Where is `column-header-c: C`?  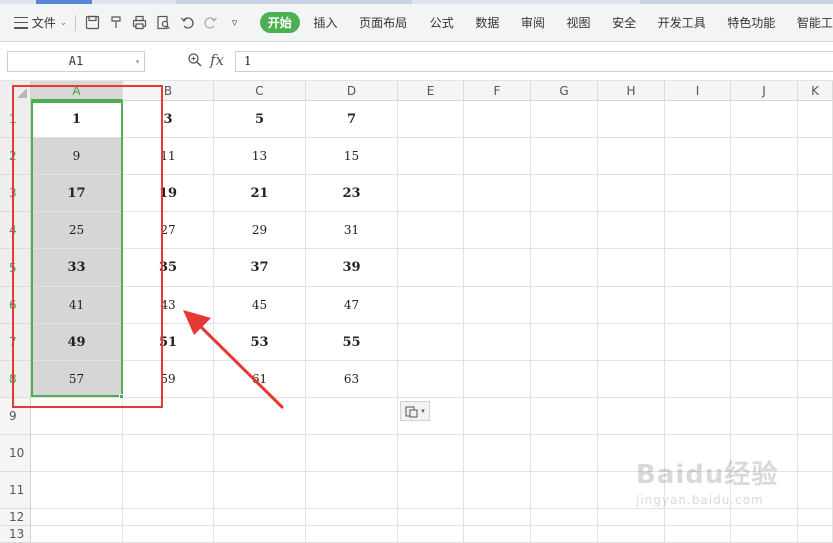
column-header-c: C is located at coordinates (260, 91).